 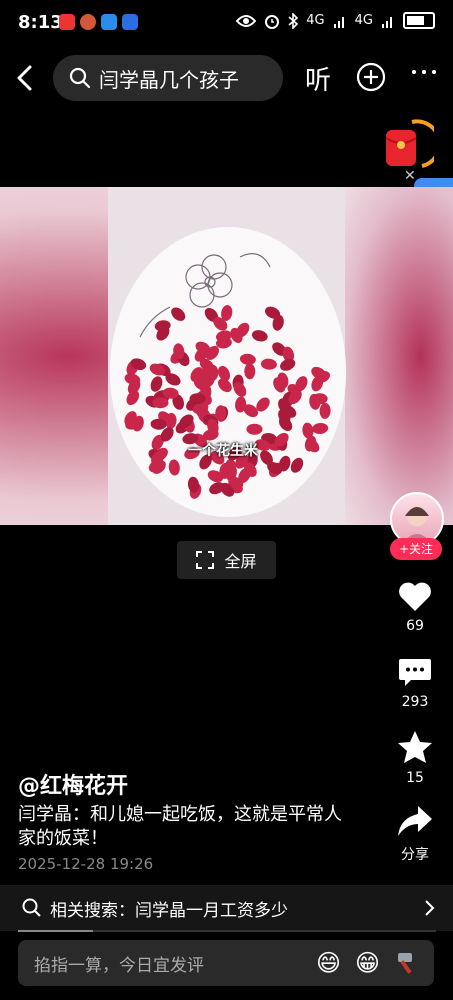 What do you see at coordinates (226, 22) in the screenshot?
I see `status-bar: 8:13 4G 4G` at bounding box center [226, 22].